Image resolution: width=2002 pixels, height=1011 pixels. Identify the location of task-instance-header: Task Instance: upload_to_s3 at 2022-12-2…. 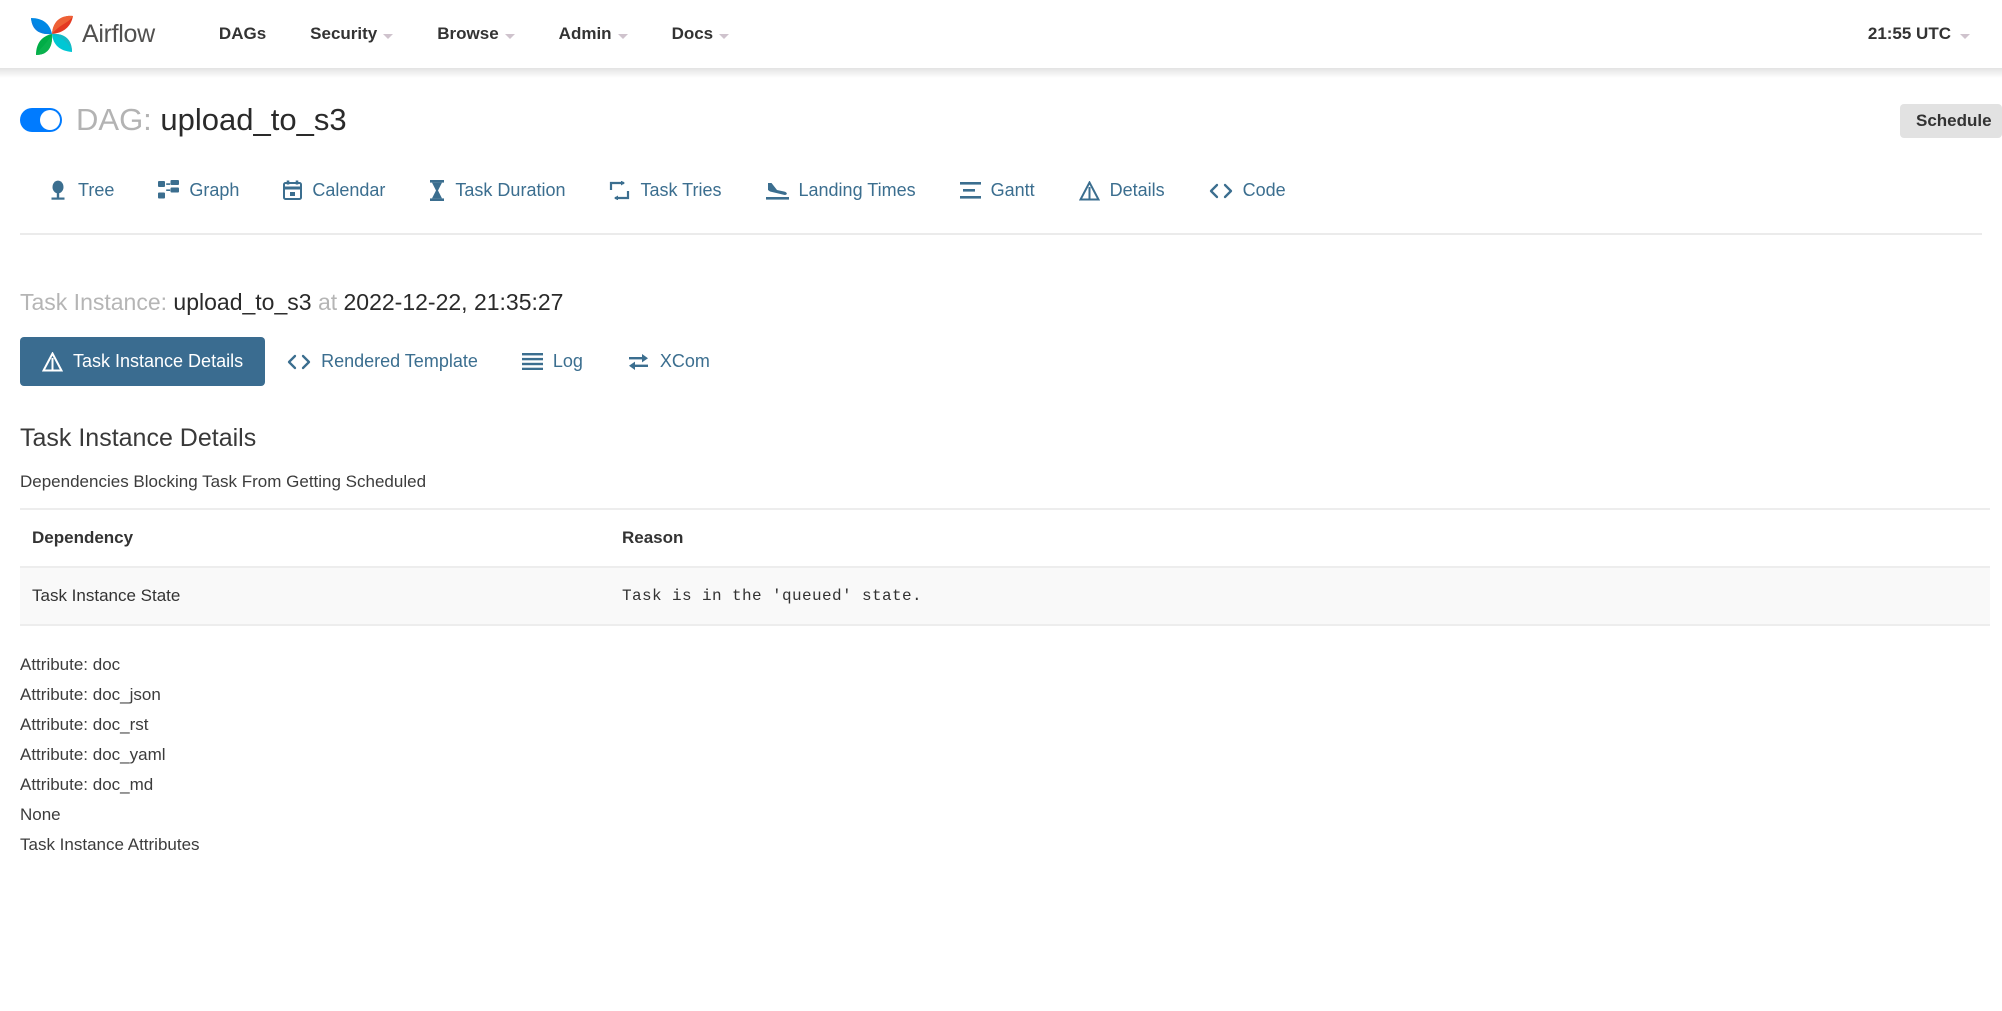
(1001, 302).